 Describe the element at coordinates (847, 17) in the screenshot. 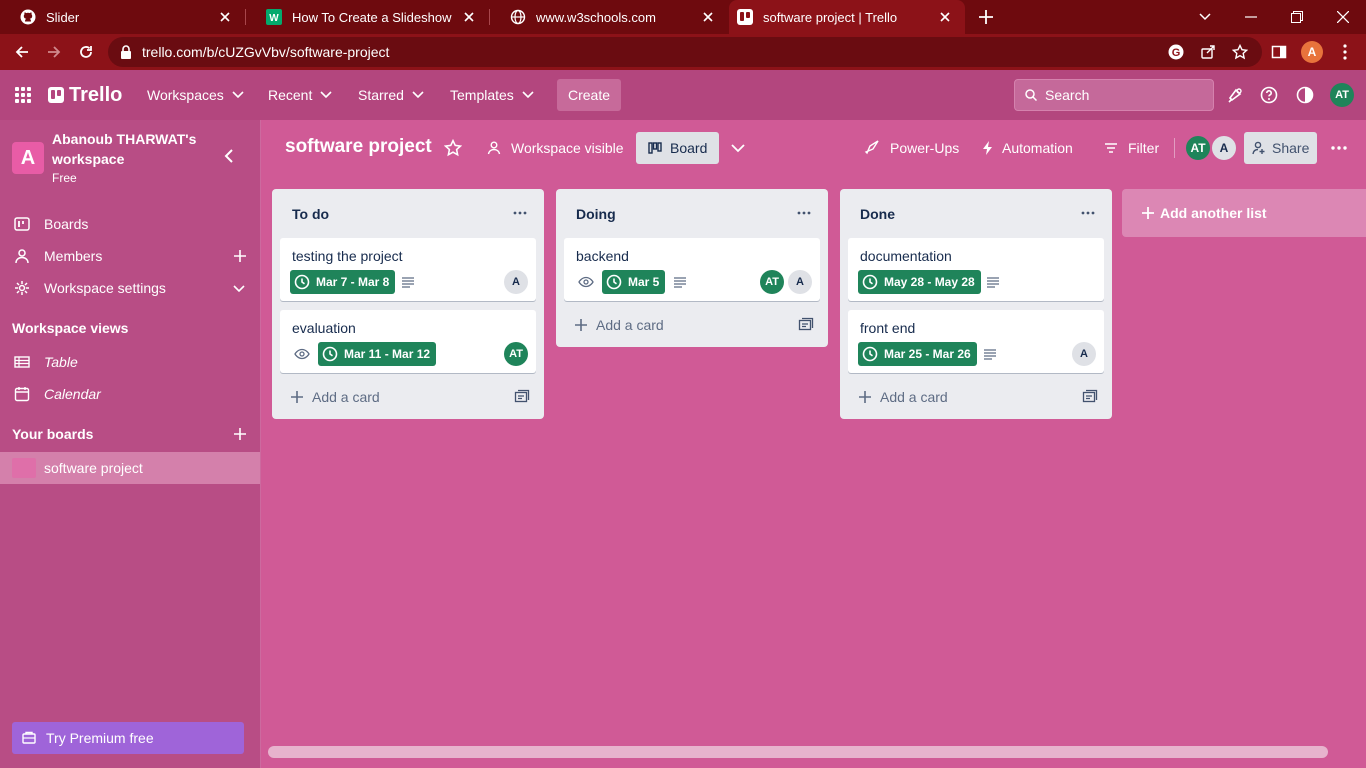

I see `browser-tab-trello: software project | Trello` at that location.